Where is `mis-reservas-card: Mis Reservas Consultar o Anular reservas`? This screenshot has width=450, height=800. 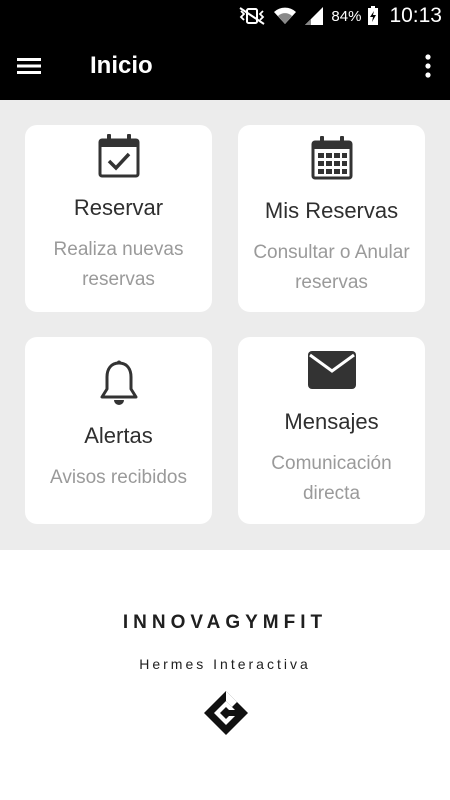 mis-reservas-card: Mis Reservas Consultar o Anular reservas is located at coordinates (331, 218).